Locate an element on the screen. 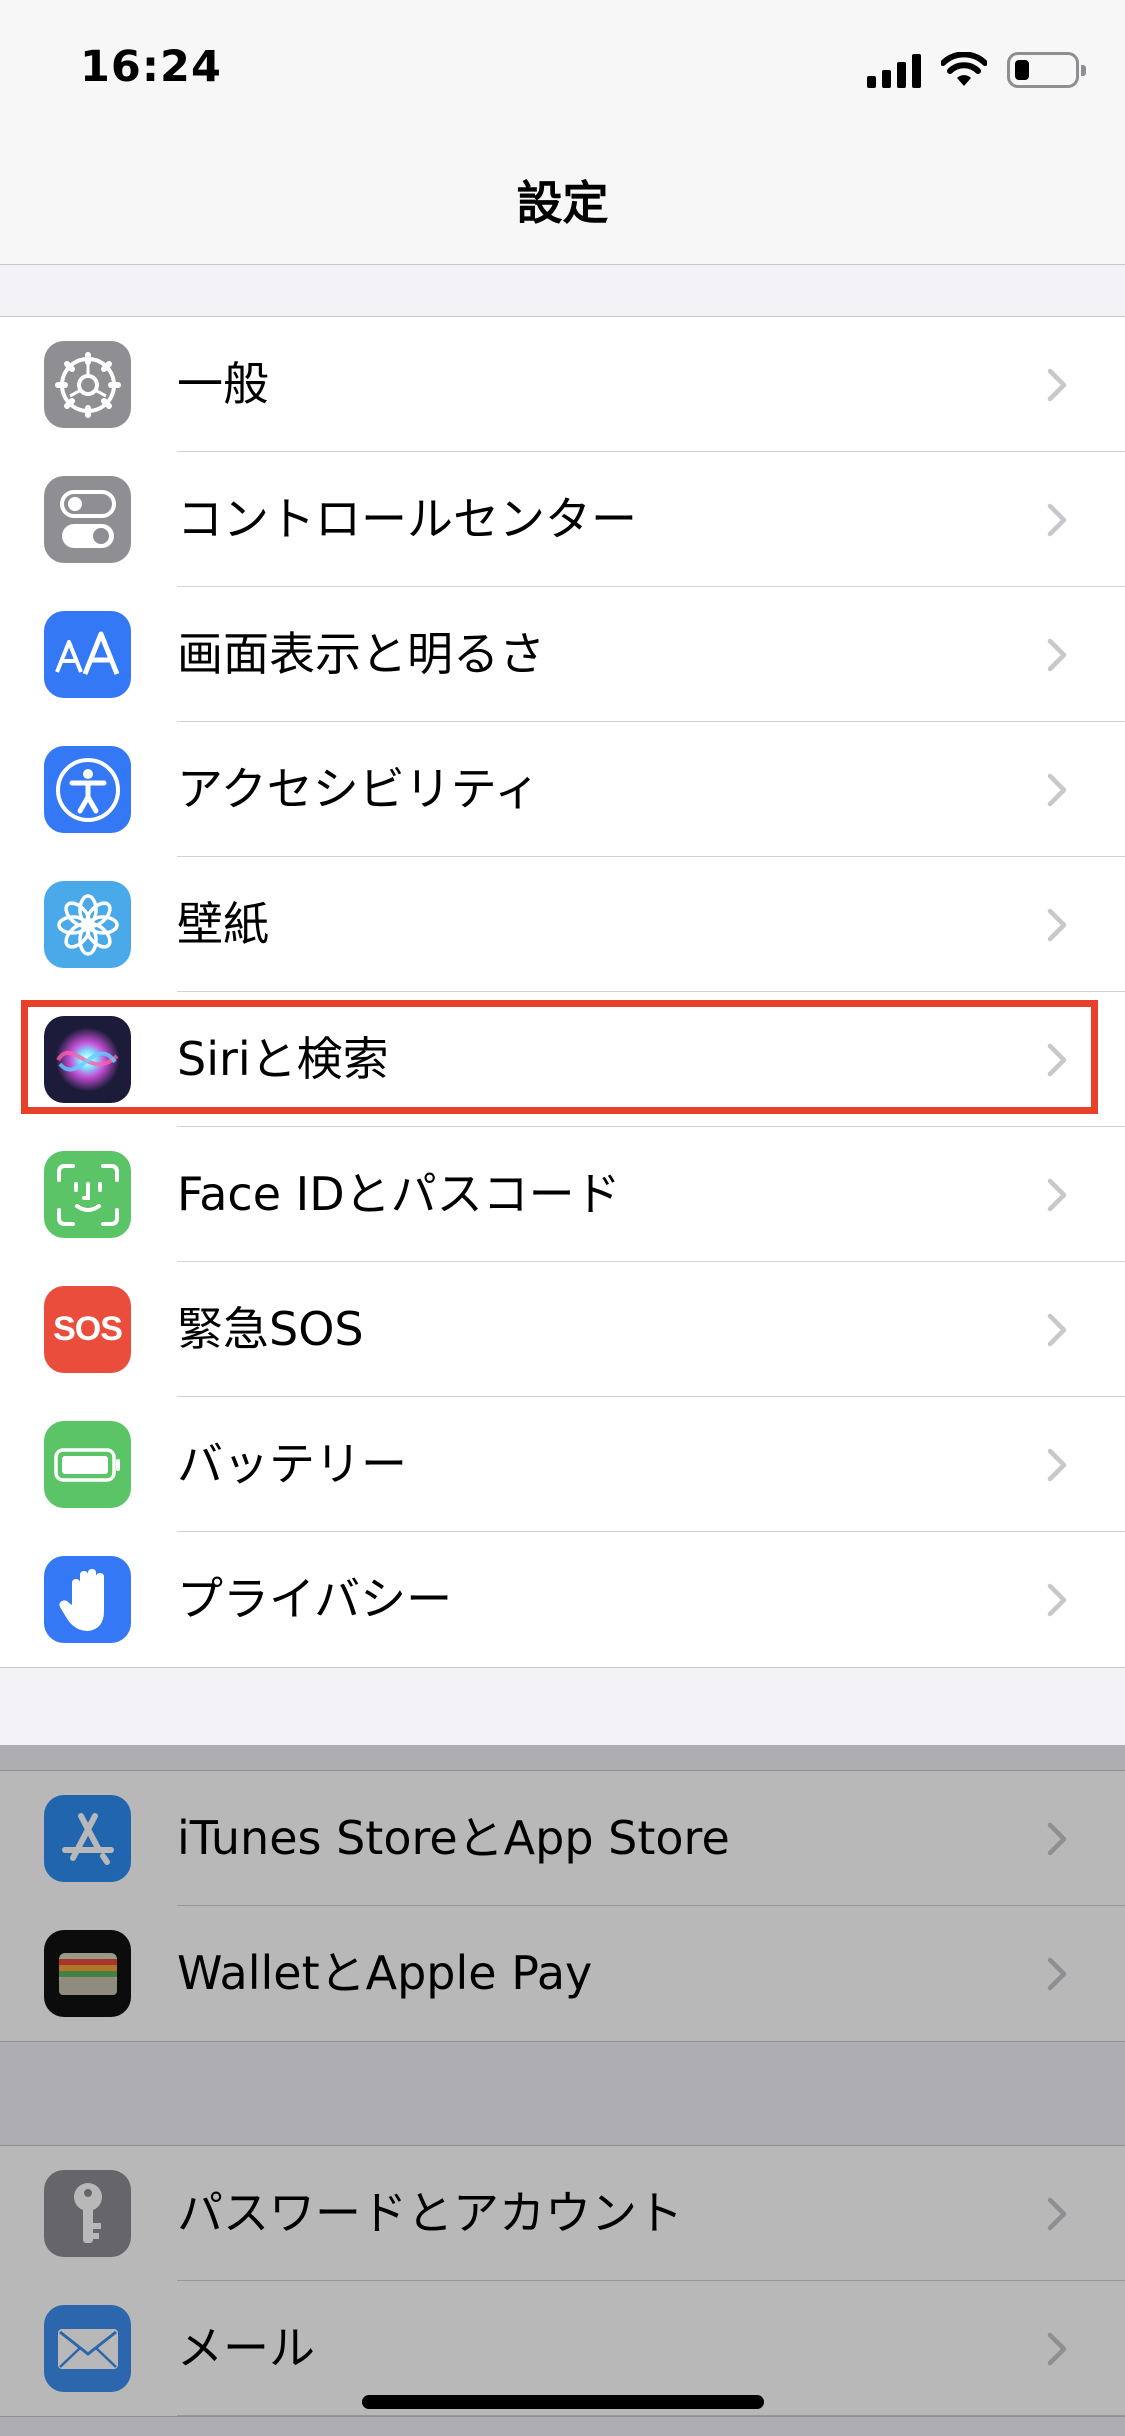  settings-row-privacy: プライバシー is located at coordinates (562, 1599).